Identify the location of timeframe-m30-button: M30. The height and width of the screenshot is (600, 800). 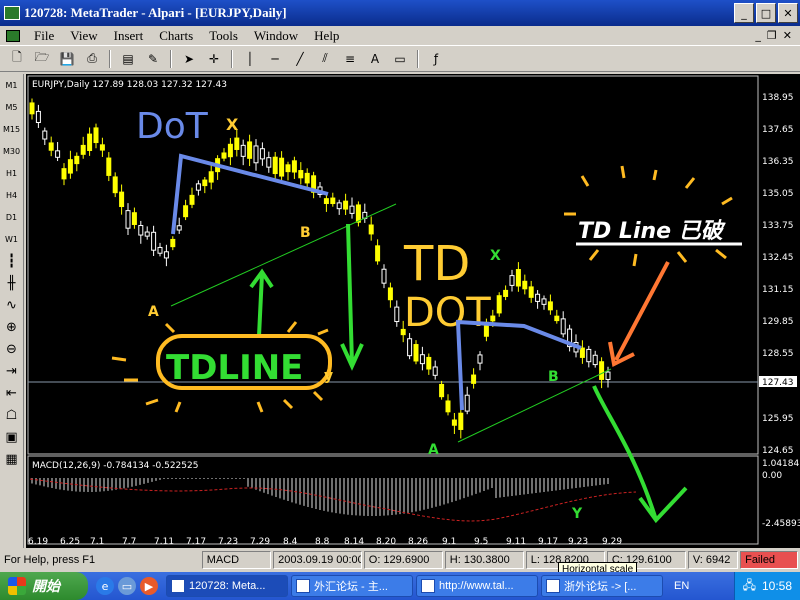
(12, 151).